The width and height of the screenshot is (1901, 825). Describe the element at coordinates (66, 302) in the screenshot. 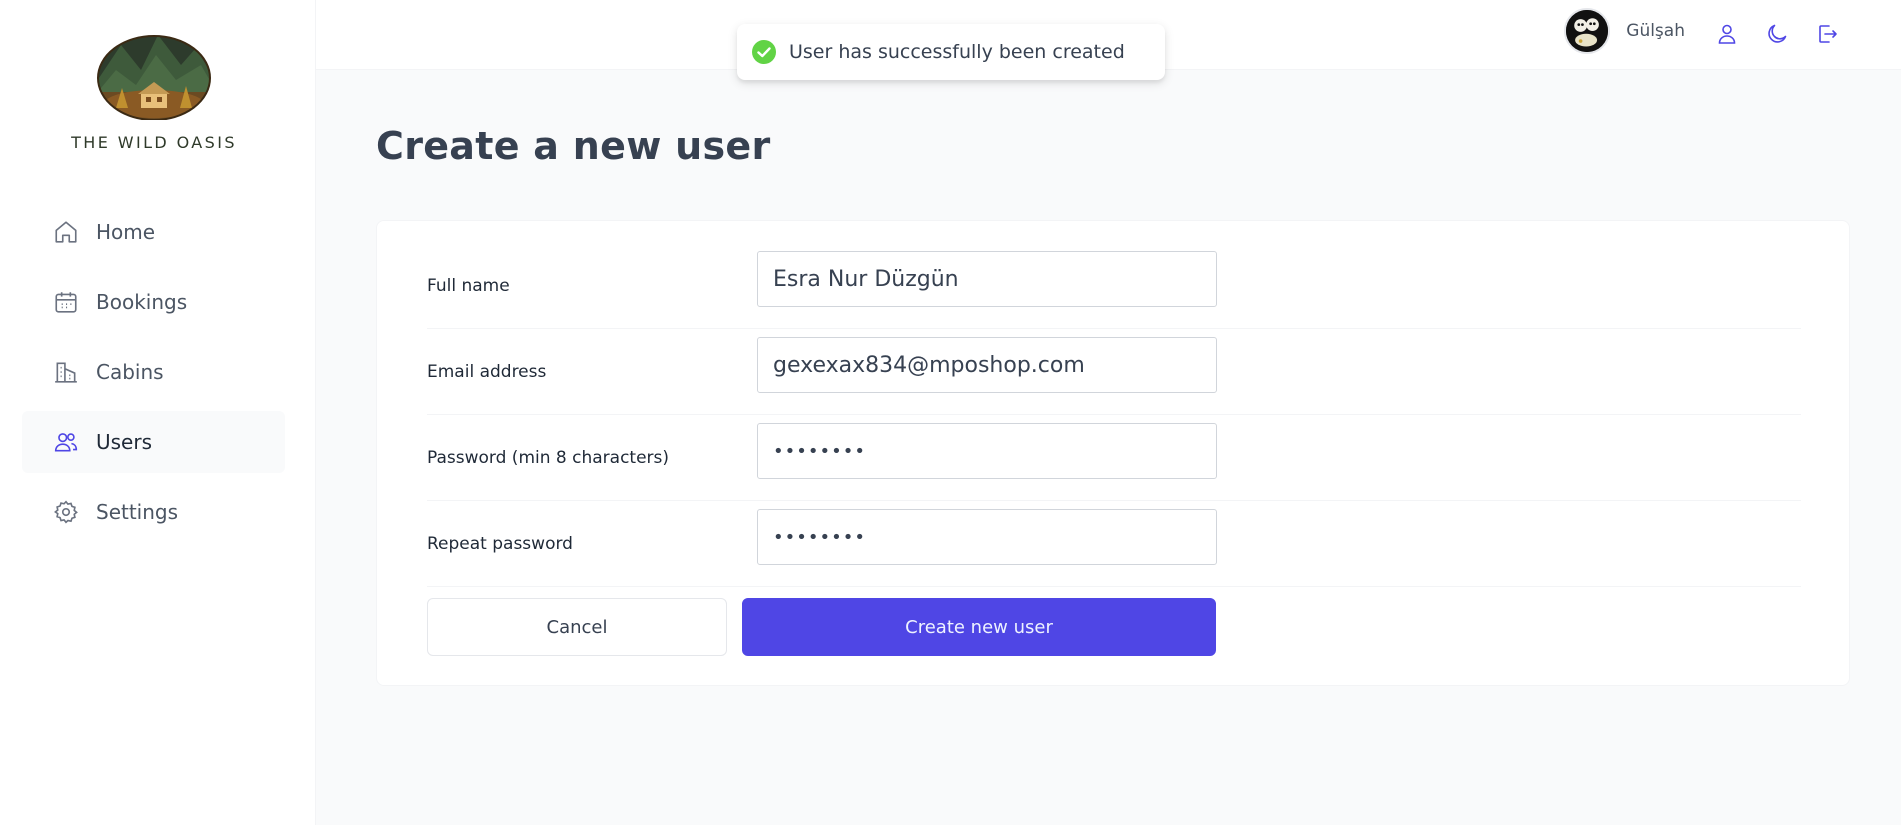

I see `calendar-icon` at that location.